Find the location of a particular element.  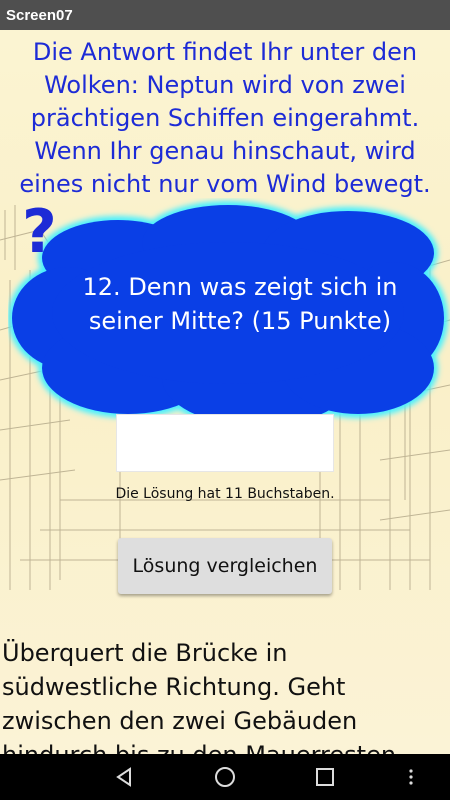

home-circle-icon is located at coordinates (225, 777).